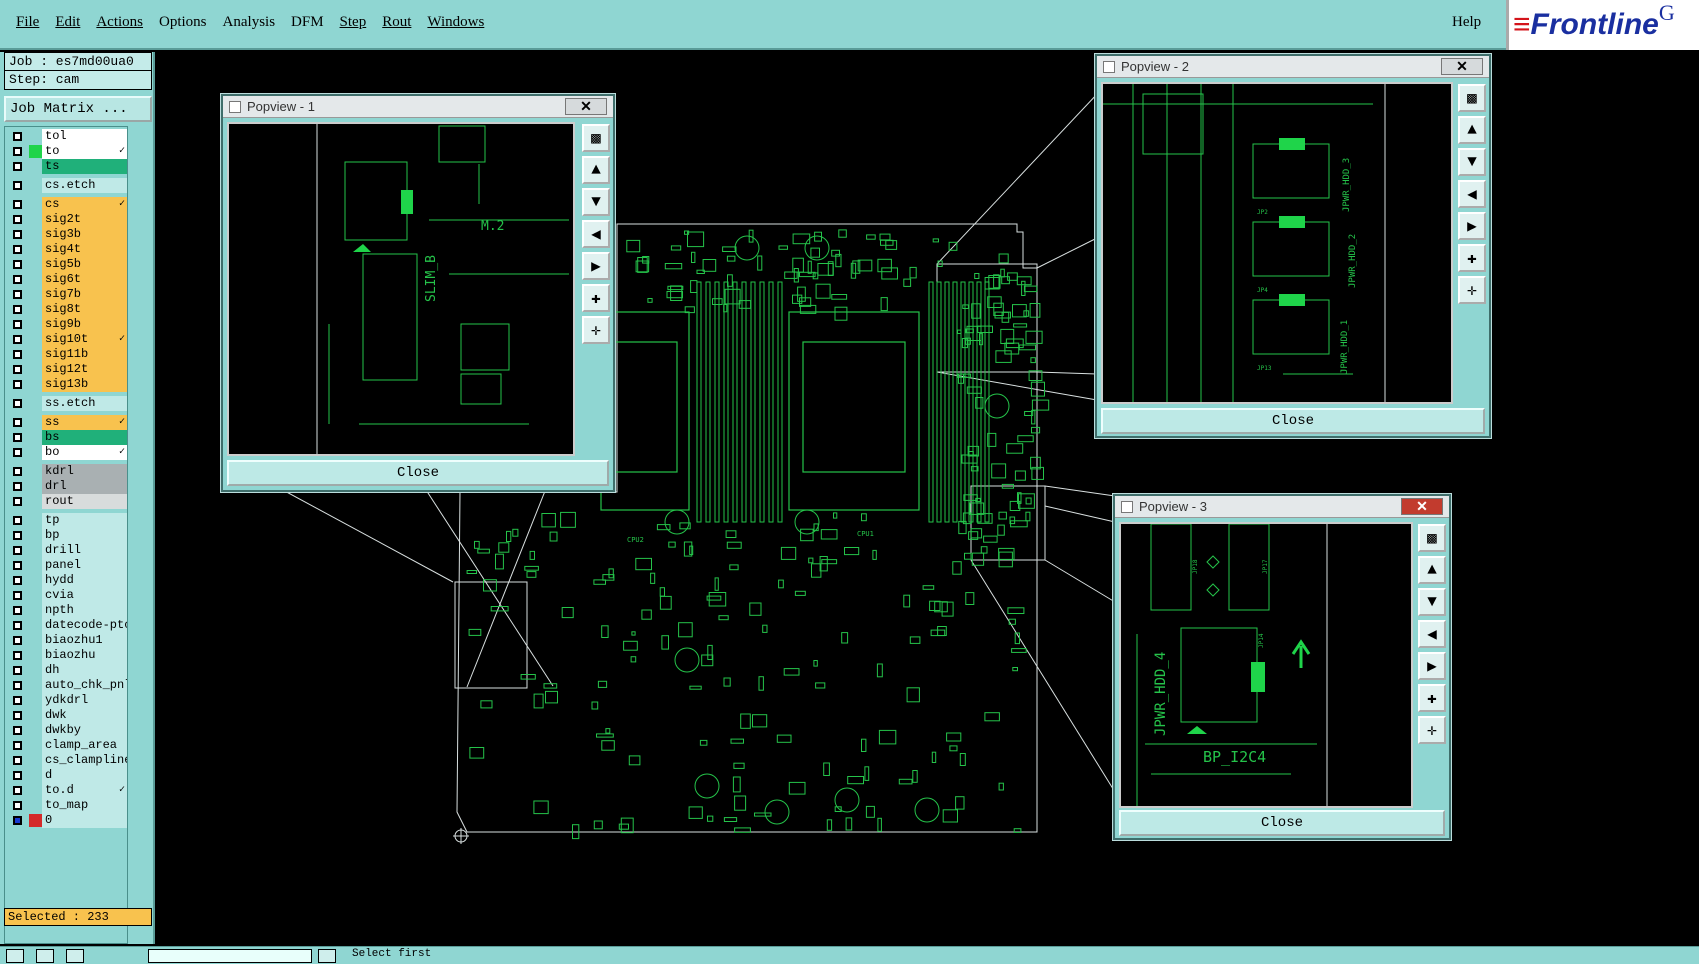 This screenshot has height=964, width=1699. What do you see at coordinates (455, 22) in the screenshot?
I see `menu-windows: Windows` at bounding box center [455, 22].